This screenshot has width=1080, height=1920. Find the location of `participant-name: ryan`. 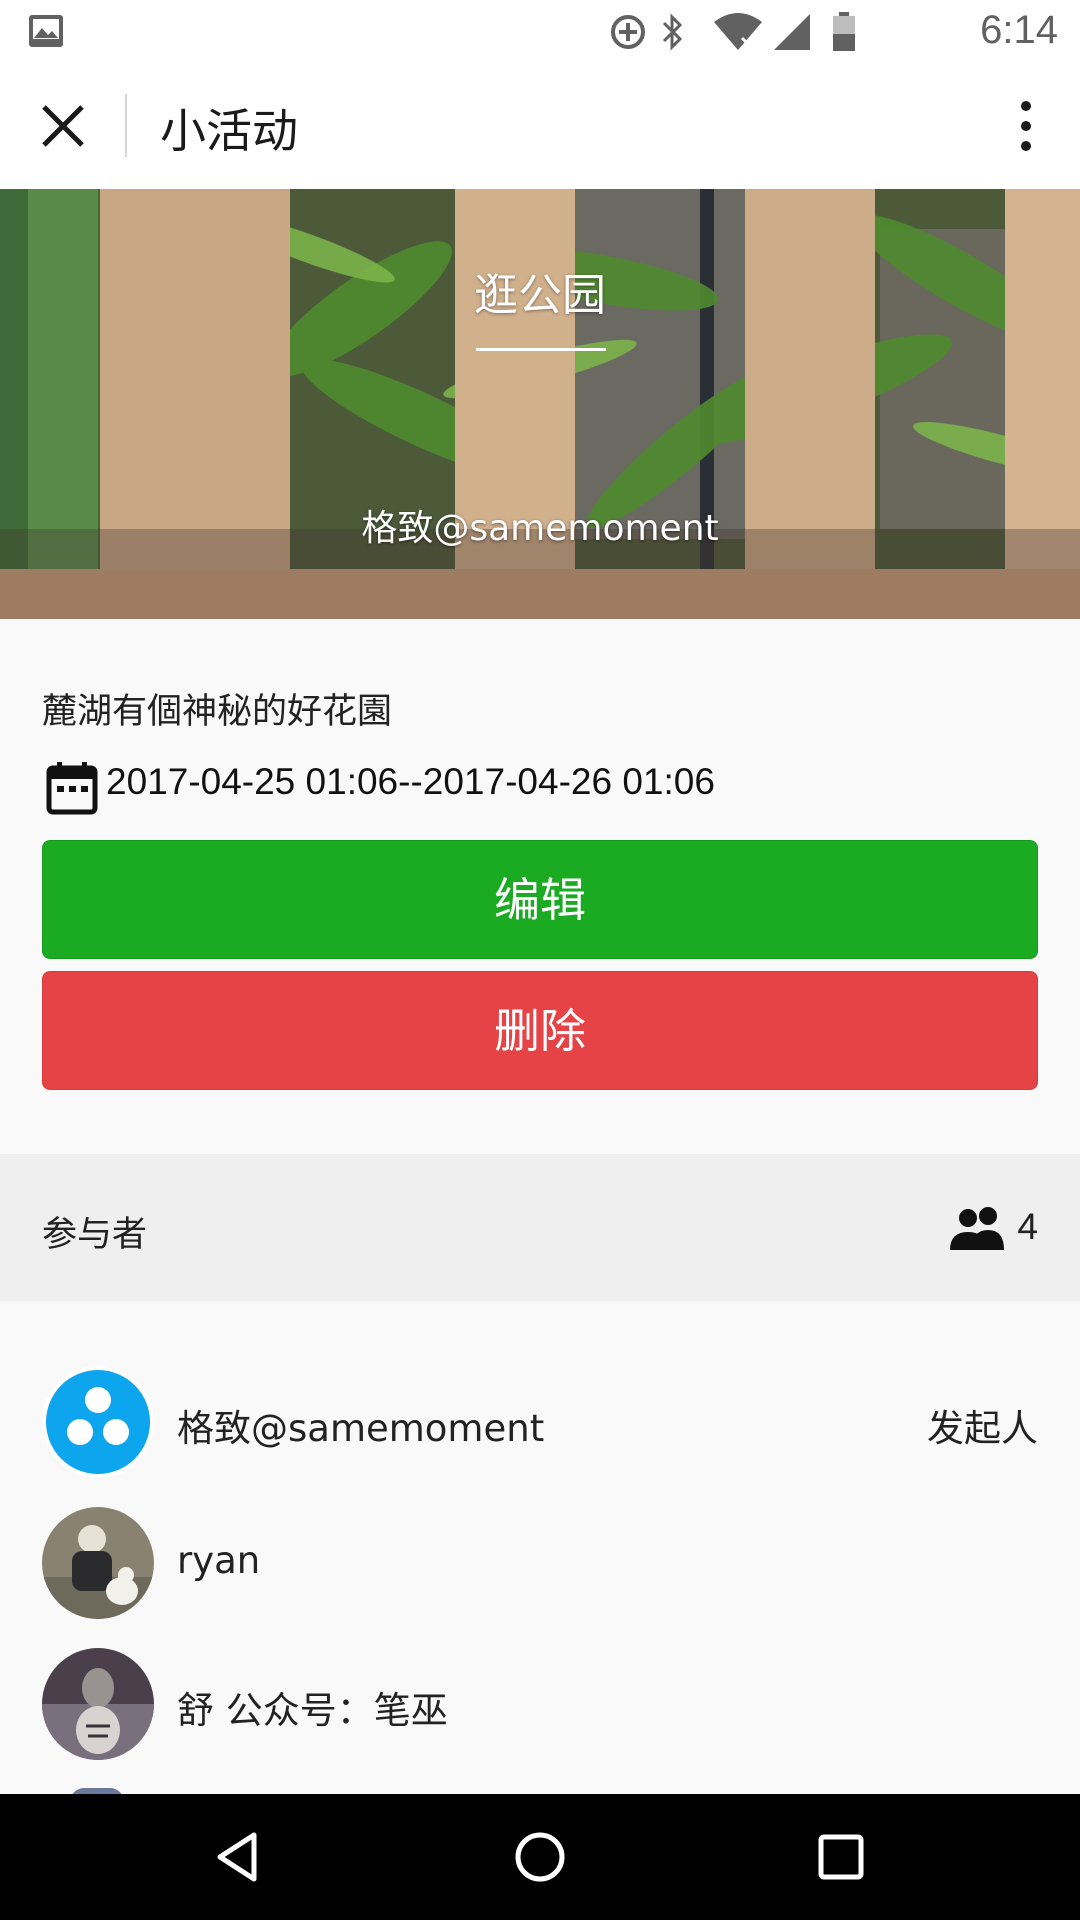

participant-name: ryan is located at coordinates (219, 1560).